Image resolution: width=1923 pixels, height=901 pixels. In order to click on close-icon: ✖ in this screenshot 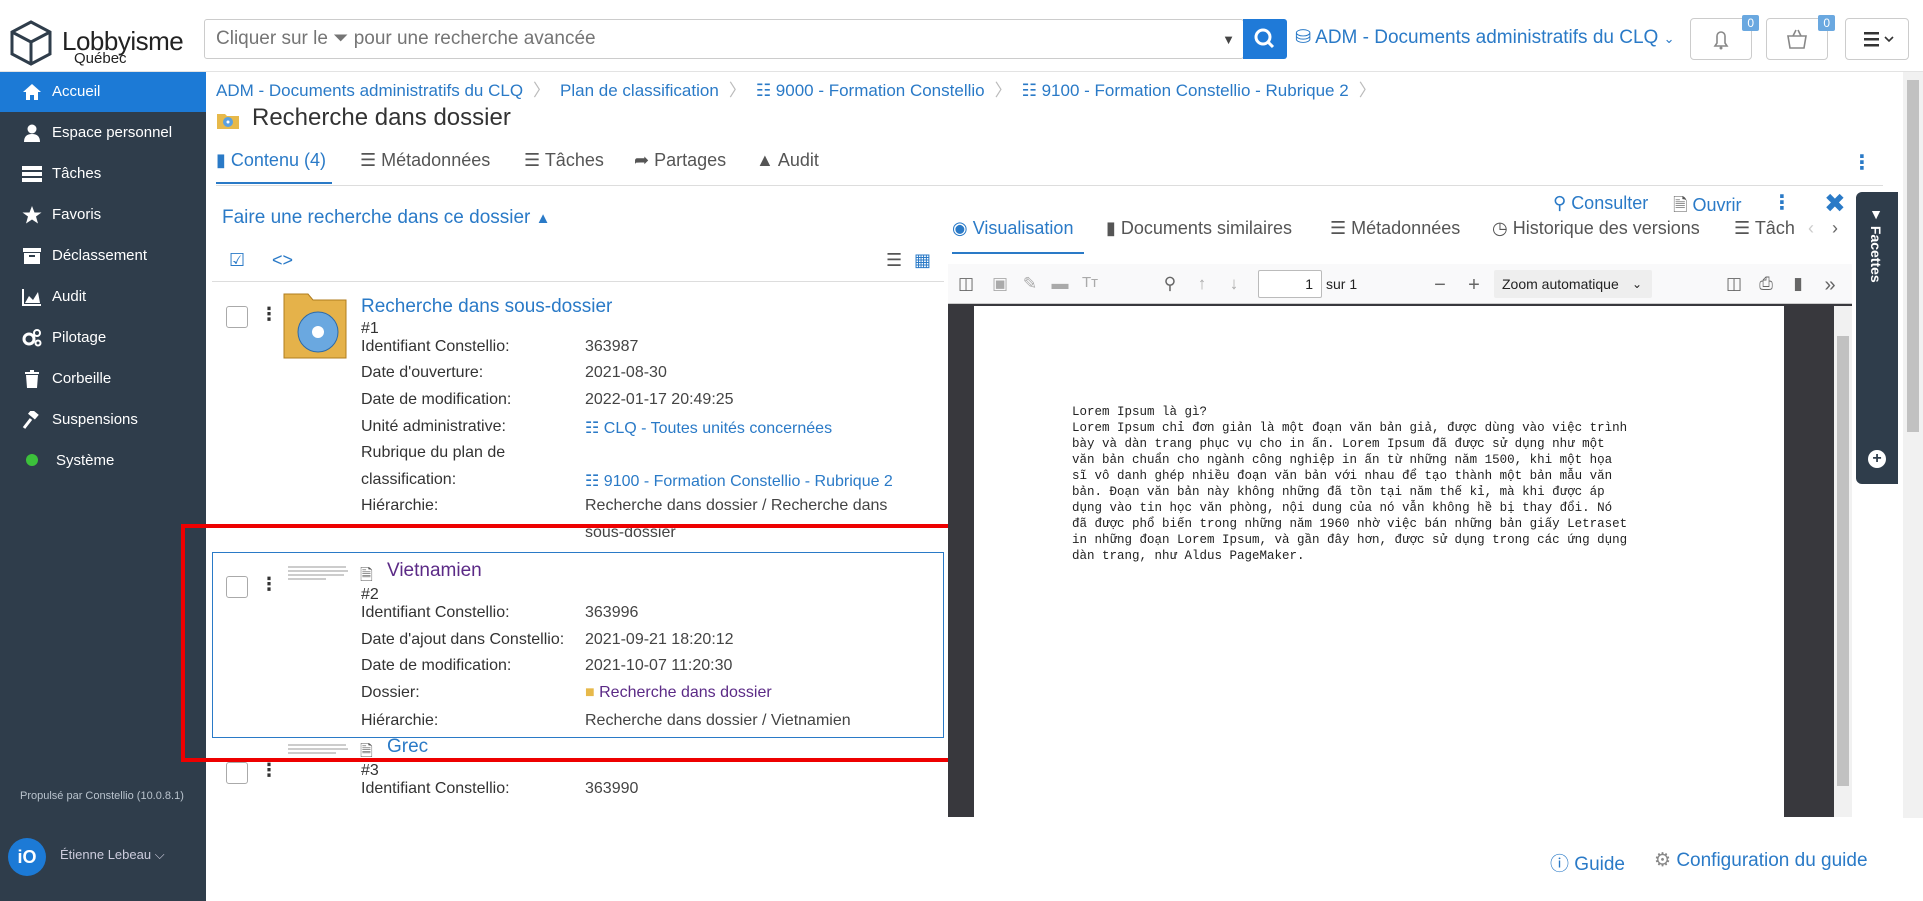, I will do `click(1835, 203)`.